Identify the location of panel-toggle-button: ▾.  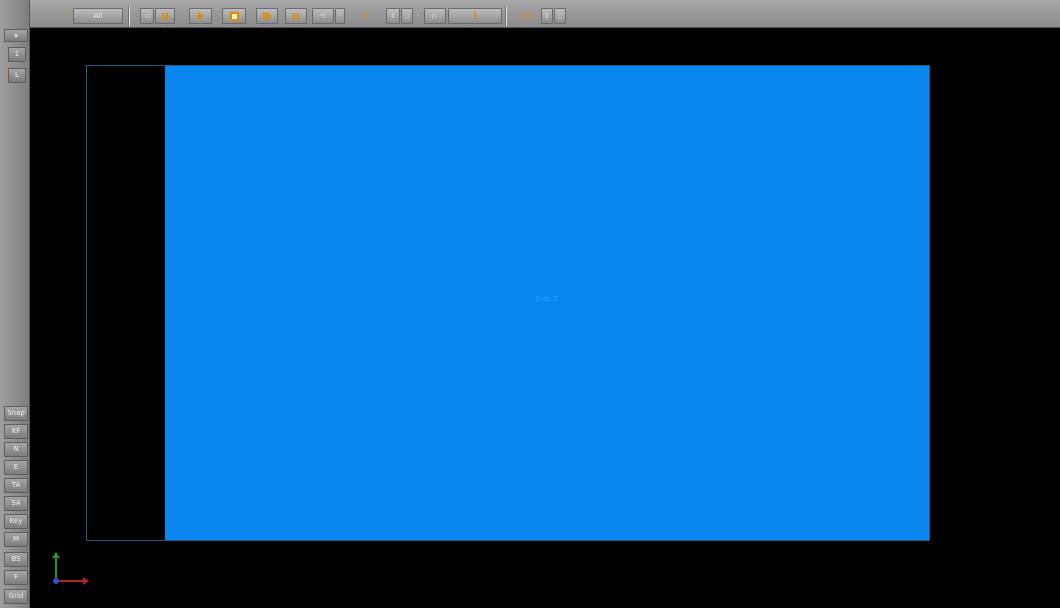
(16, 35).